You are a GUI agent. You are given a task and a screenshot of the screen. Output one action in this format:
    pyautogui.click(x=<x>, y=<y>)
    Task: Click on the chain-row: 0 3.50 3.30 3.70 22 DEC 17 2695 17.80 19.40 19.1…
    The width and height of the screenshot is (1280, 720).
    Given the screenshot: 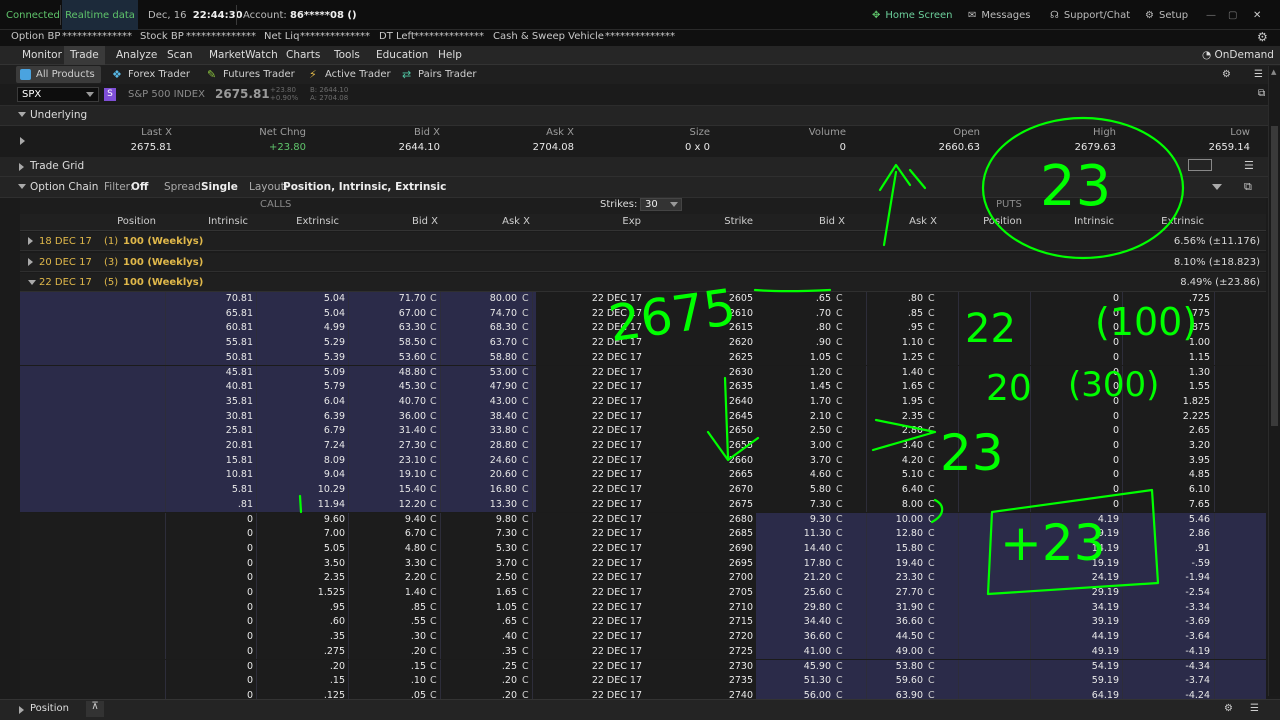 What is the action you would take?
    pyautogui.click(x=643, y=564)
    